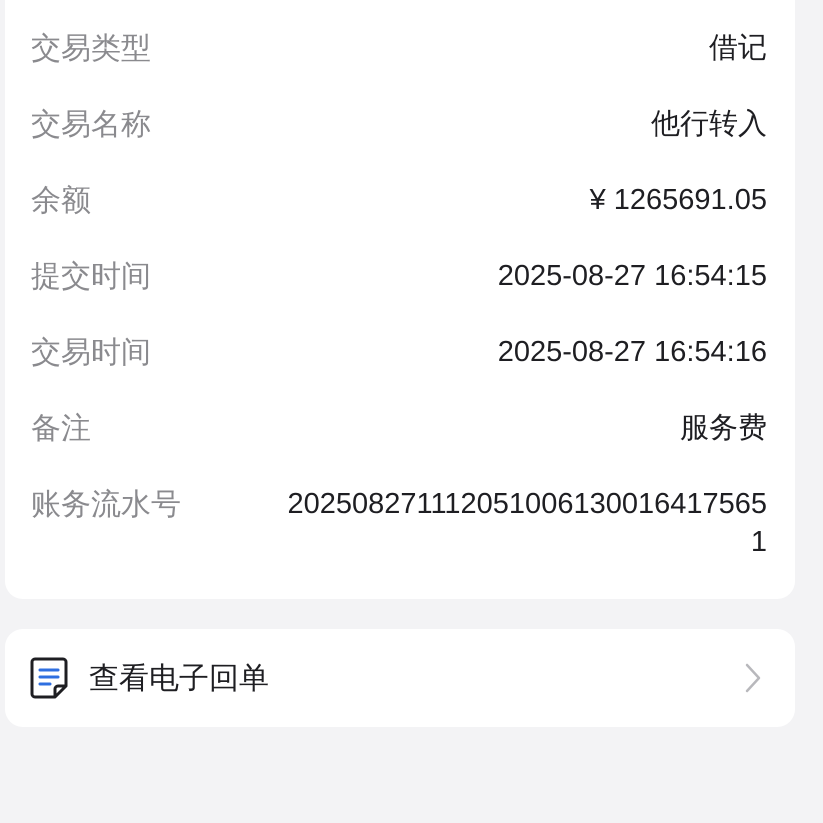  I want to click on field-value: 他行转入, so click(709, 124).